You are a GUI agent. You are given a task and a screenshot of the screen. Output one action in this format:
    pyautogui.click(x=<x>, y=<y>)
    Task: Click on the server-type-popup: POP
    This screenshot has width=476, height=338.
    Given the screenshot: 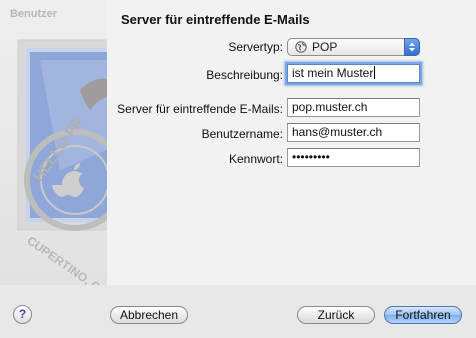 What is the action you would take?
    pyautogui.click(x=353, y=47)
    